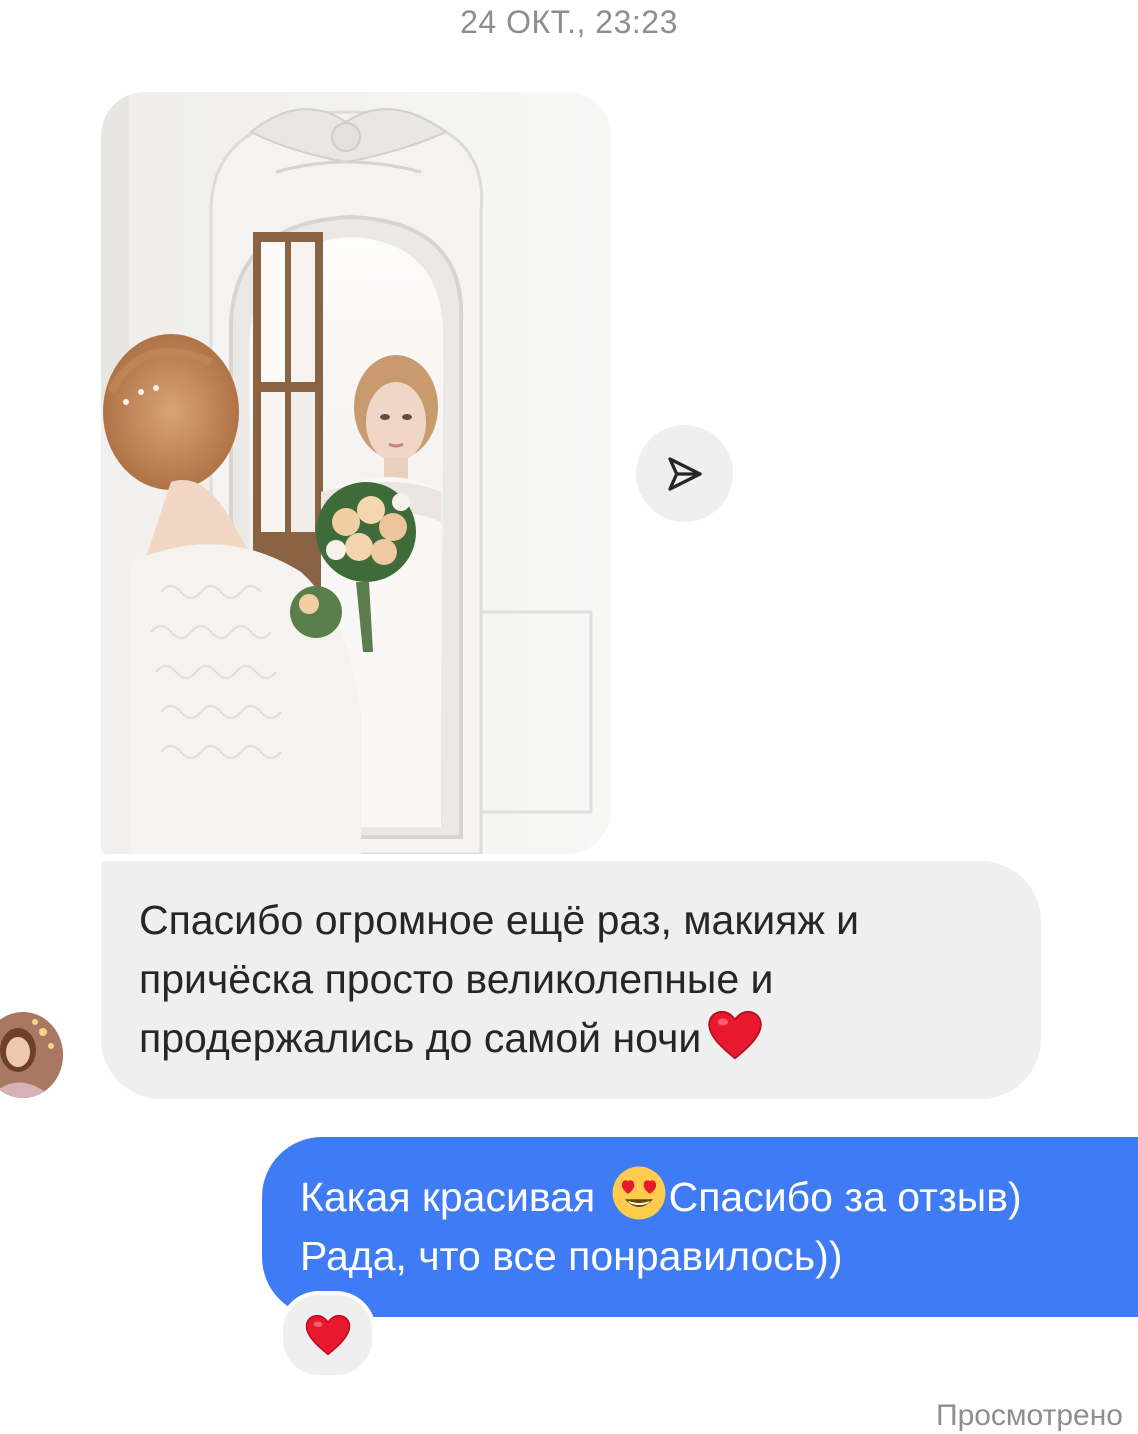 The height and width of the screenshot is (1434, 1138). I want to click on paper-plane-icon, so click(684, 473).